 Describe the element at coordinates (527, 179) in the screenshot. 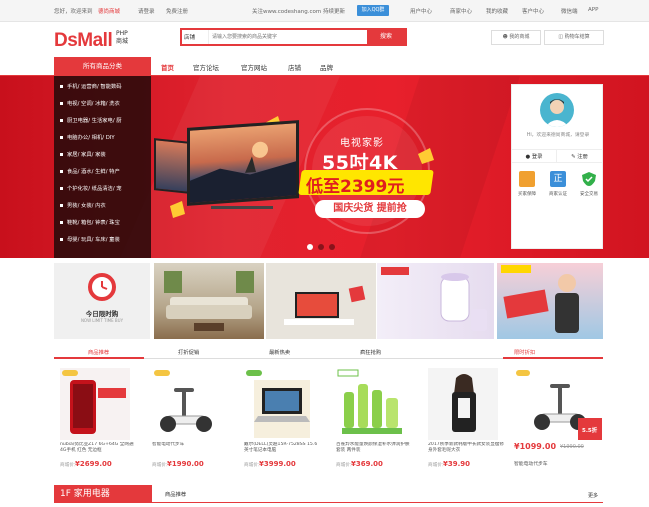

I see `buyer-guarantee-icon` at that location.